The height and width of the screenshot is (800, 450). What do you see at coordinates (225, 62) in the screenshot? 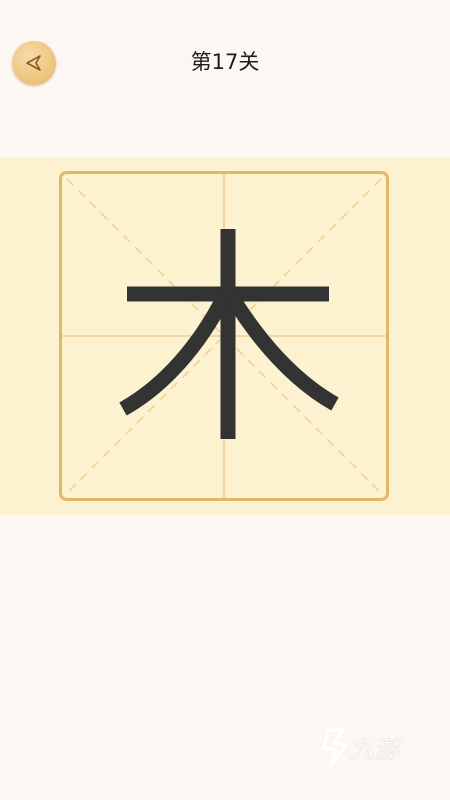
I see `level-title: 第17关` at bounding box center [225, 62].